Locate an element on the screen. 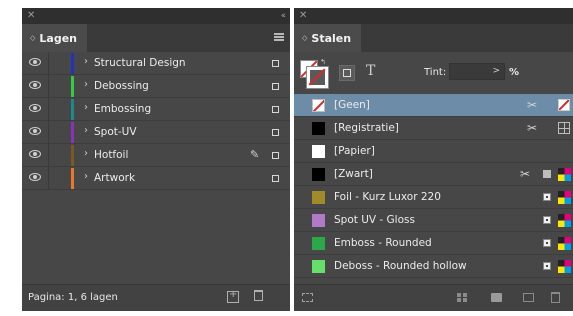 The width and height of the screenshot is (573, 316). collapse-panel-icon: ‹‹ is located at coordinates (283, 16).